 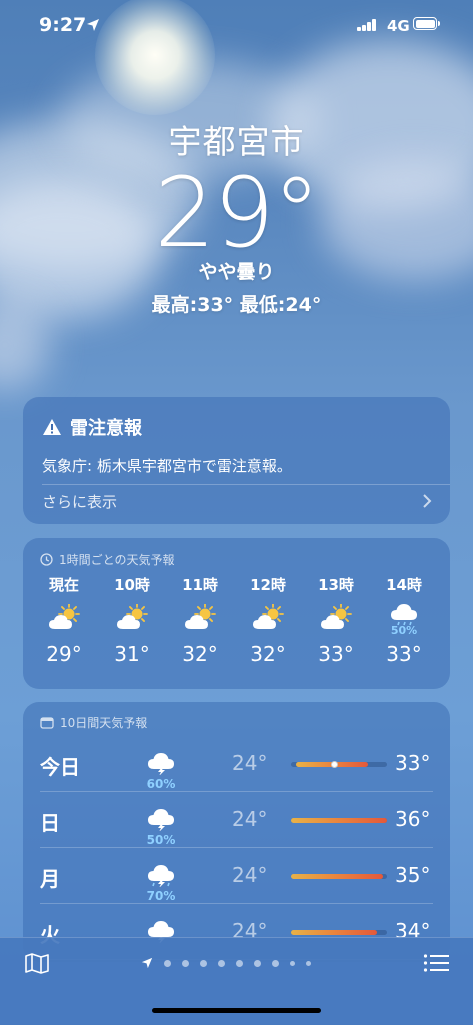 I want to click on home-indicator, so click(x=236, y=1010).